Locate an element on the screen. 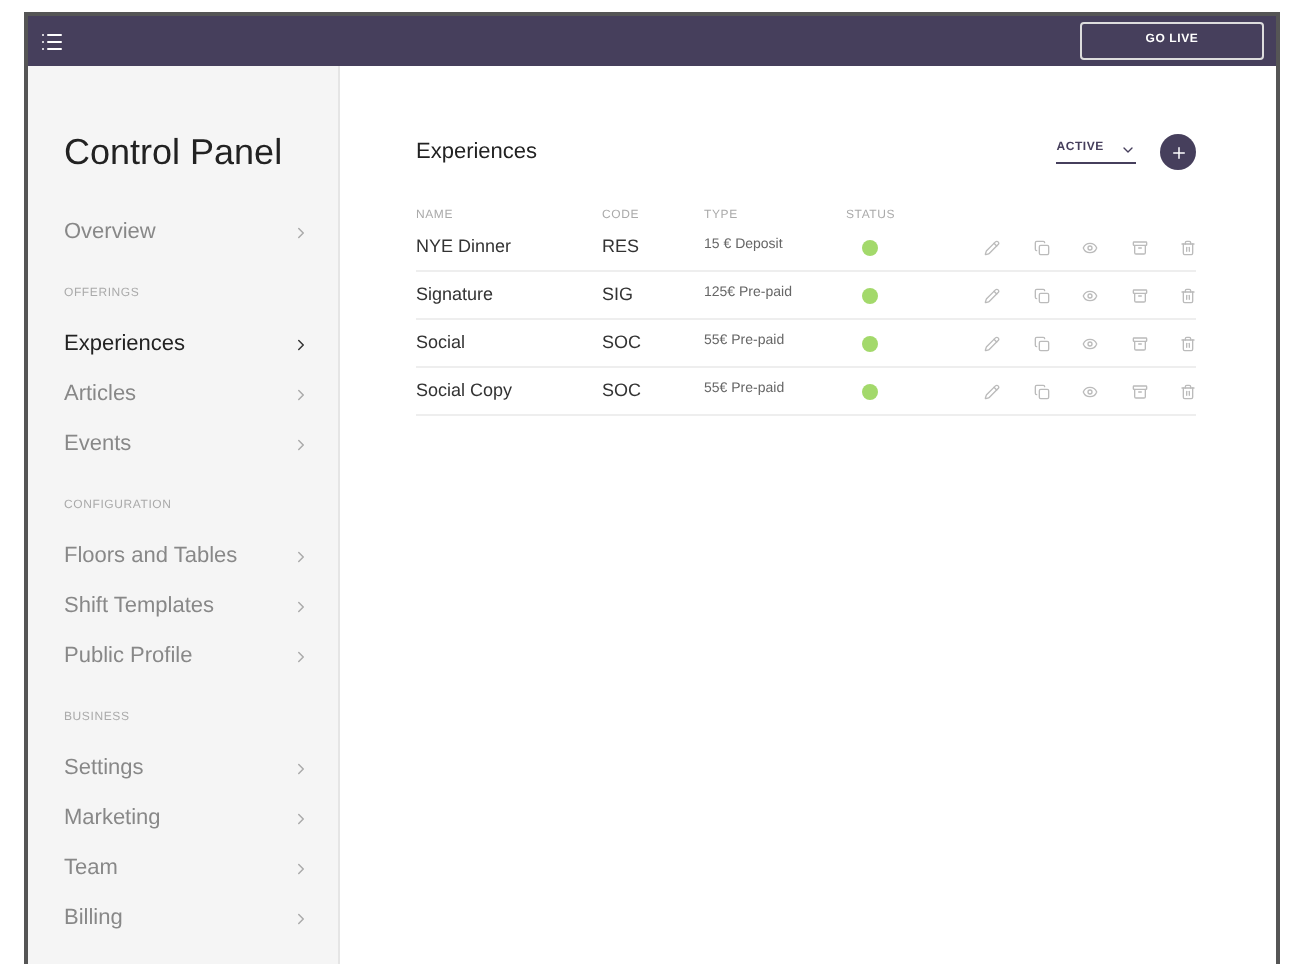 The image size is (1304, 964). plus-icon is located at coordinates (1178, 152).